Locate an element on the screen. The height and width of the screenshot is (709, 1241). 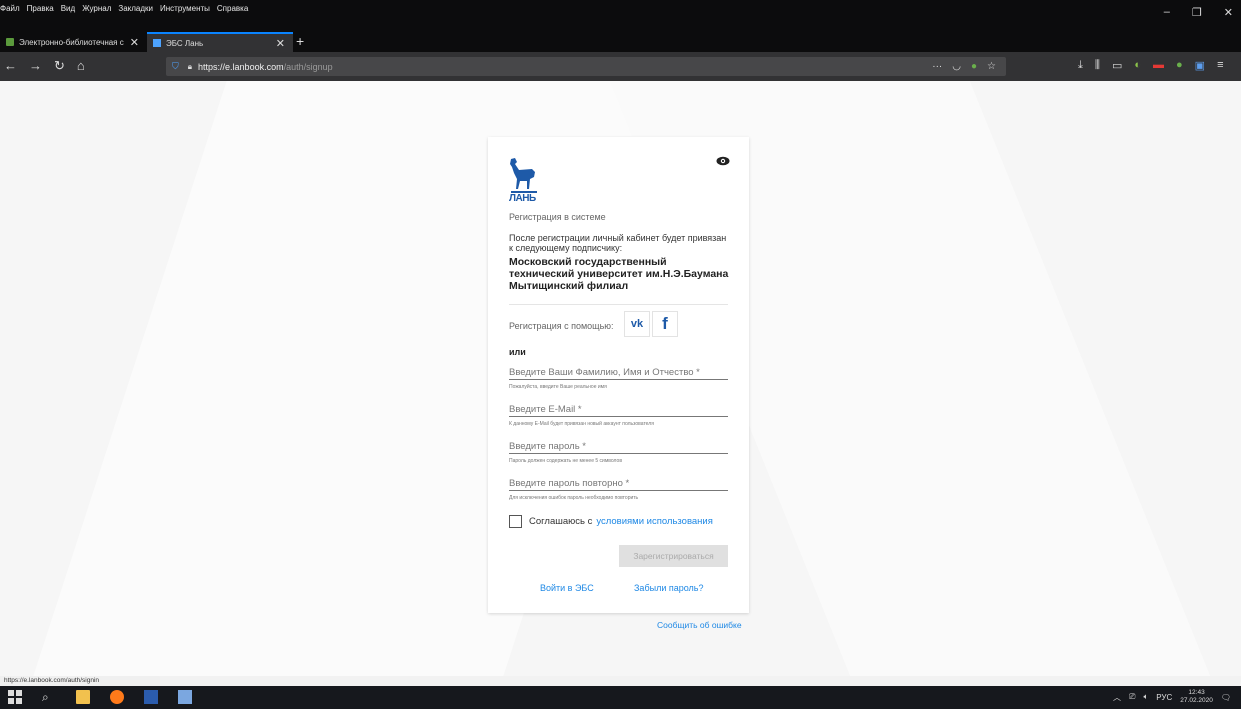
tab-ebs-library: Электронно-библиотечная с ✕ is located at coordinates (73, 42).